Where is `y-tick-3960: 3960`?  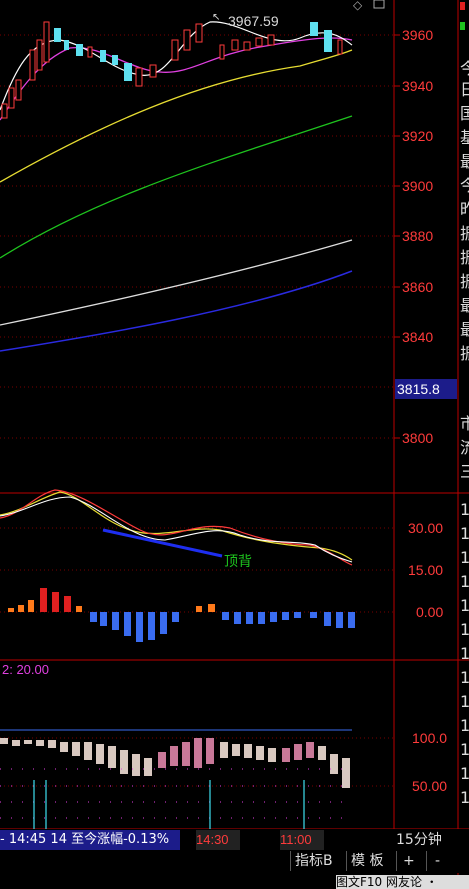 y-tick-3960: 3960 is located at coordinates (418, 35).